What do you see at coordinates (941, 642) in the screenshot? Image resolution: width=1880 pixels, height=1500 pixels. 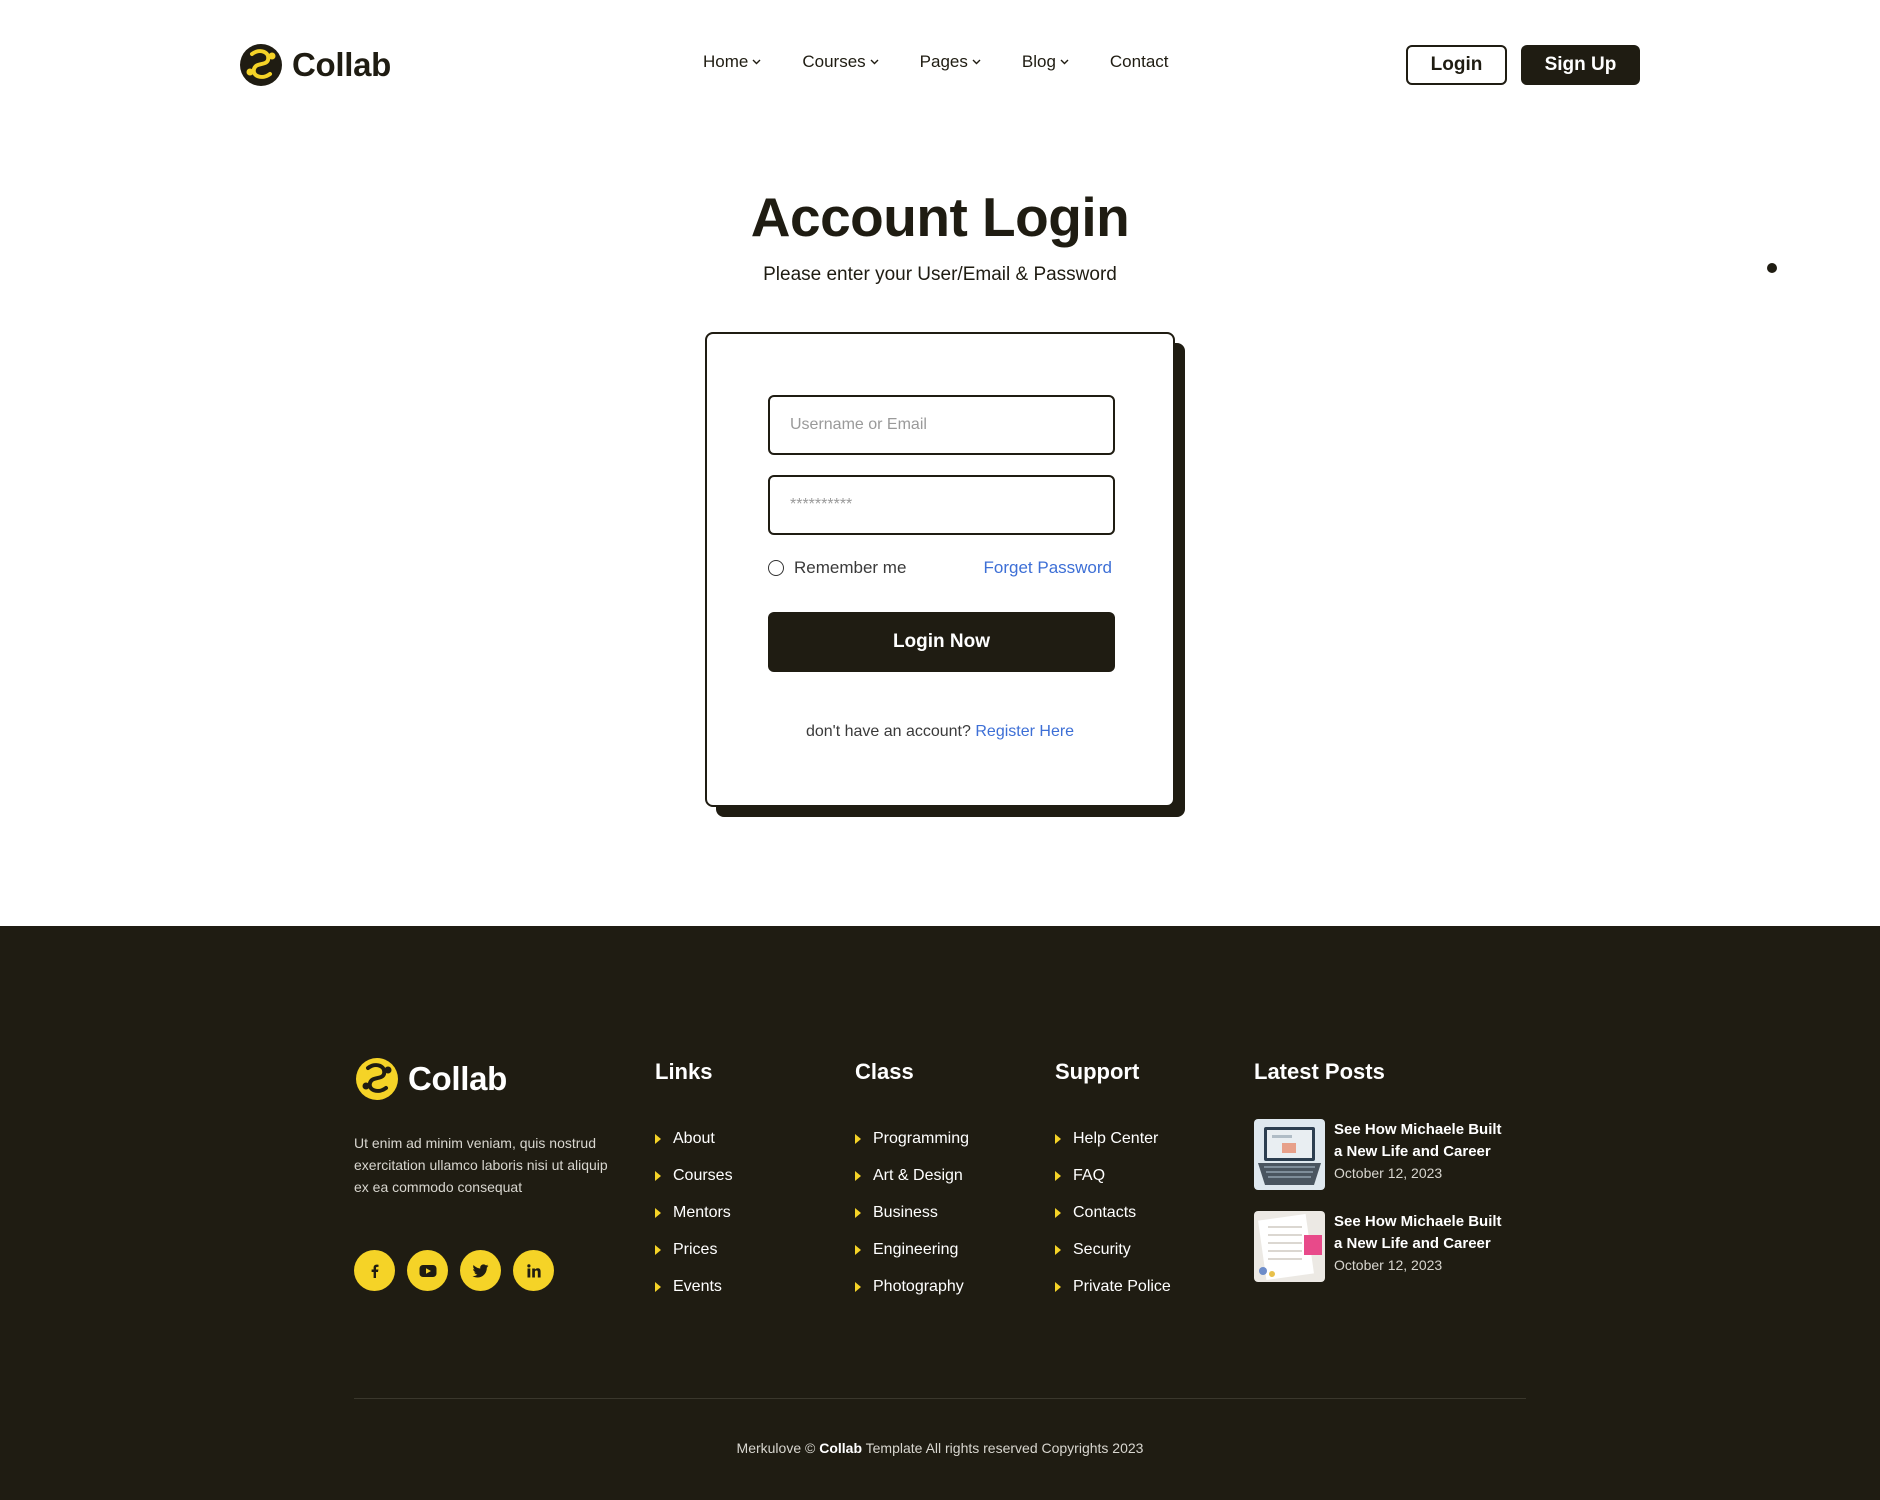 I see `login-now-button: Login Now` at bounding box center [941, 642].